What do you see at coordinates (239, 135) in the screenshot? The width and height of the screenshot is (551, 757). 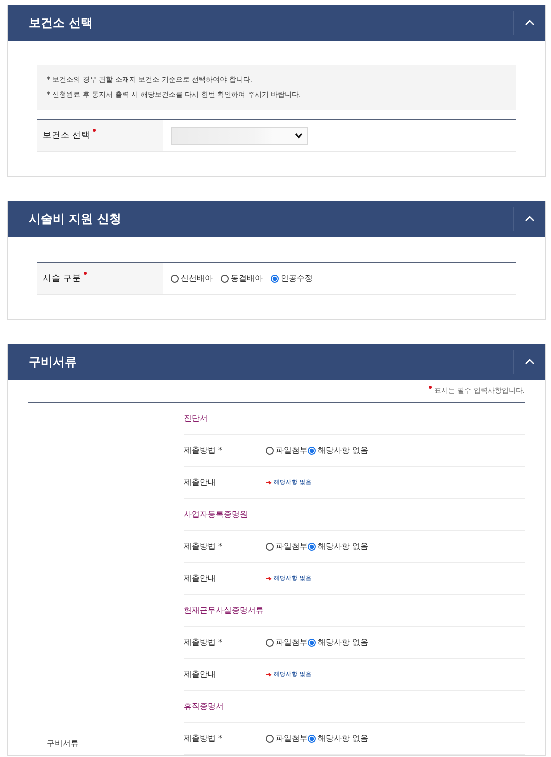 I see `select-field` at bounding box center [239, 135].